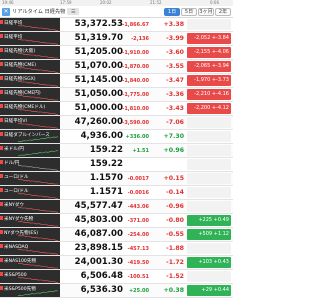 Image resolution: width=320 pixels, height=300 pixels. What do you see at coordinates (30, 248) in the screenshot?
I see `quote-name-cell: 米NASDAQ` at bounding box center [30, 248].